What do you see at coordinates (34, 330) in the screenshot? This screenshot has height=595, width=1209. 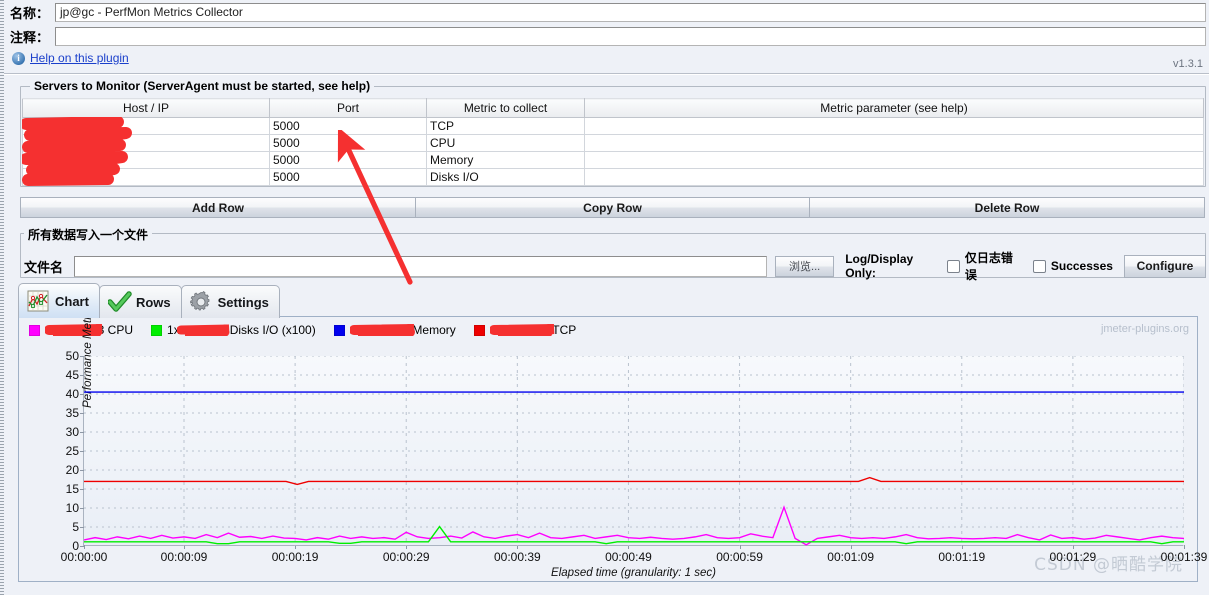 I see `legend-swatch-cpu` at bounding box center [34, 330].